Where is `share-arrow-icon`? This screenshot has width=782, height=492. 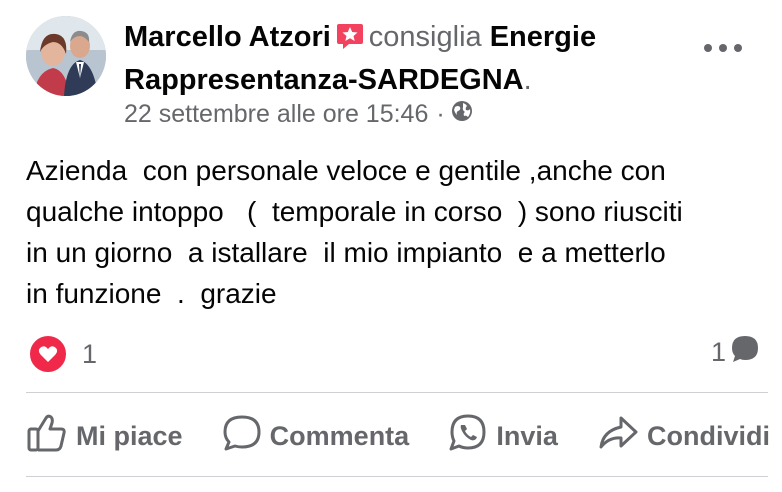 share-arrow-icon is located at coordinates (622, 436).